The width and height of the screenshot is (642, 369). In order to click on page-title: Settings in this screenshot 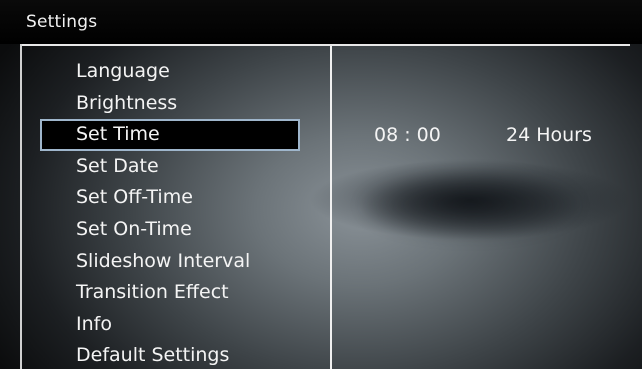, I will do `click(62, 22)`.